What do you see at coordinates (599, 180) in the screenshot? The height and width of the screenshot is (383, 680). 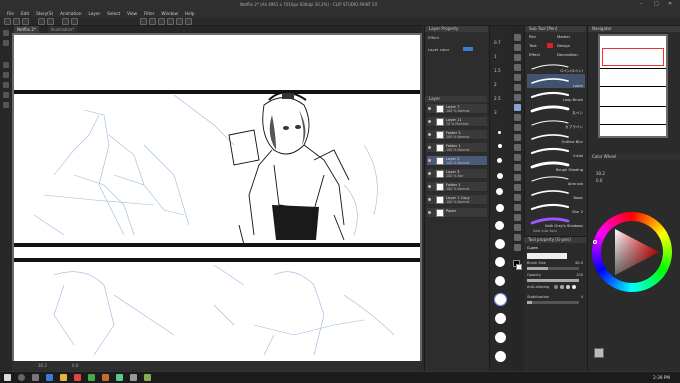 I see `navigator-rotation: 0.0` at bounding box center [599, 180].